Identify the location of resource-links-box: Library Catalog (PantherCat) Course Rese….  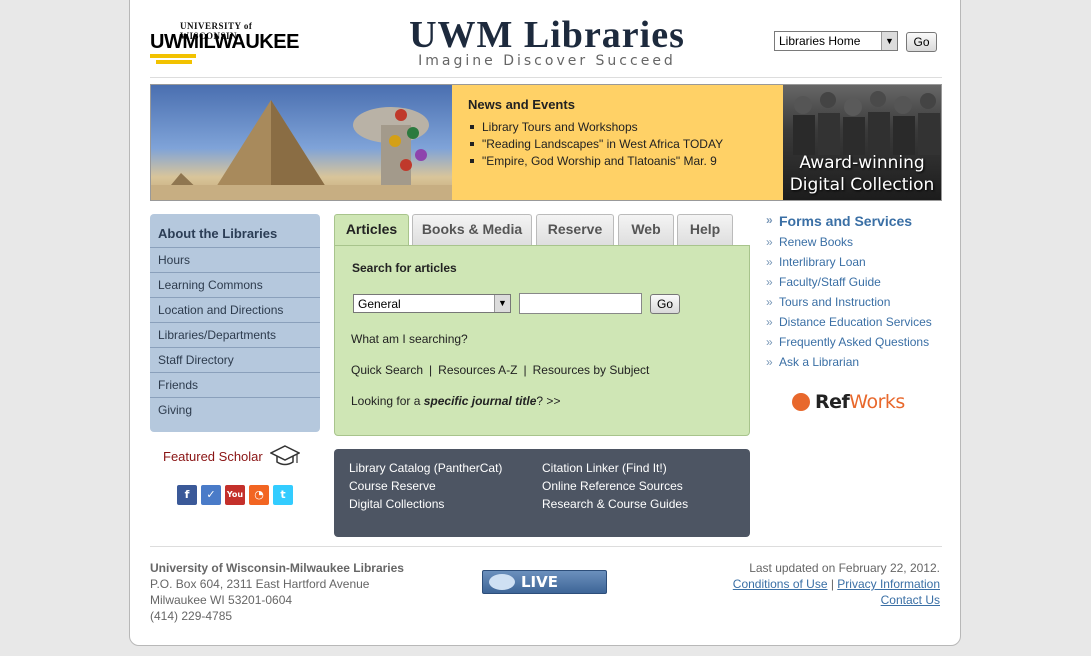
(542, 493).